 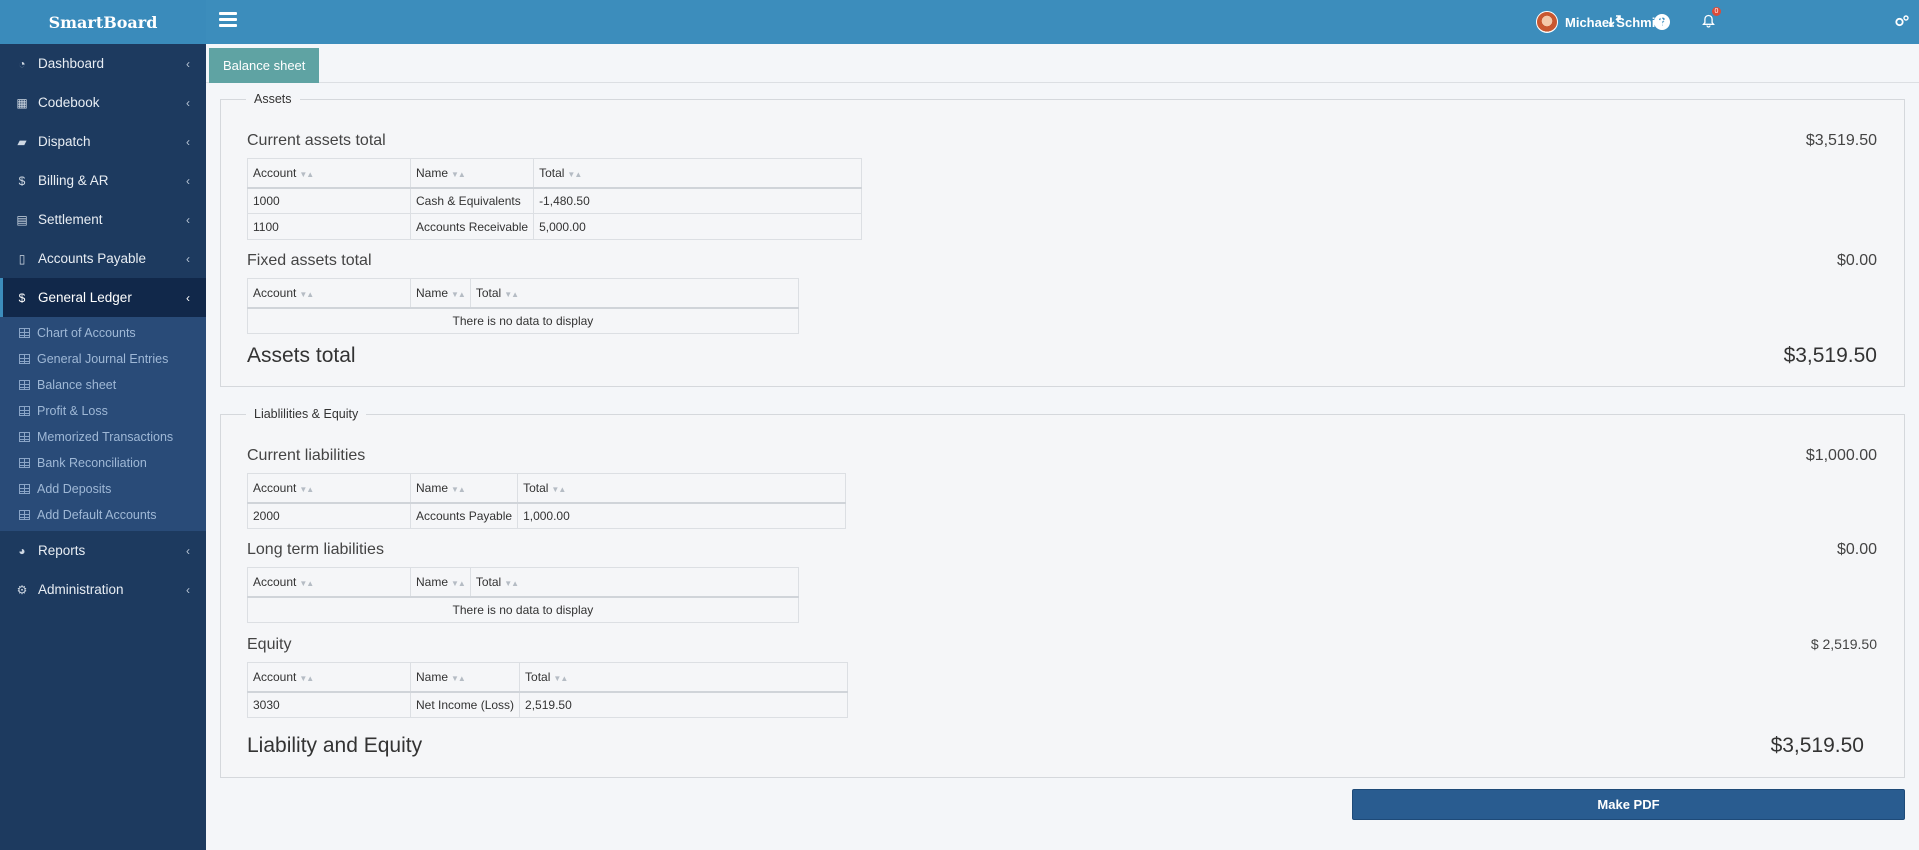 I want to click on sidebar-item-accounts-payable: ▯ Accounts Payable ‹, so click(x=103, y=258).